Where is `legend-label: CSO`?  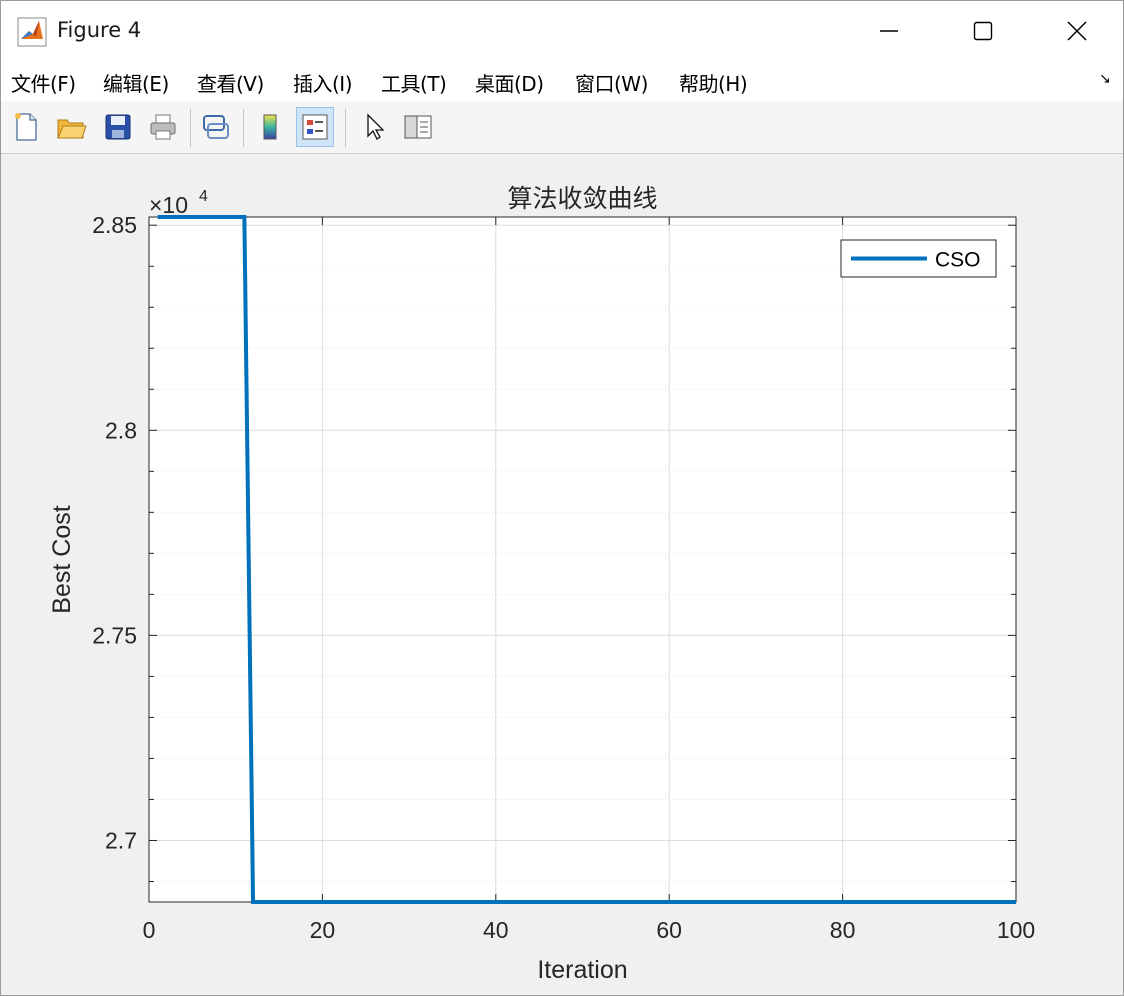
legend-label: CSO is located at coordinates (958, 260).